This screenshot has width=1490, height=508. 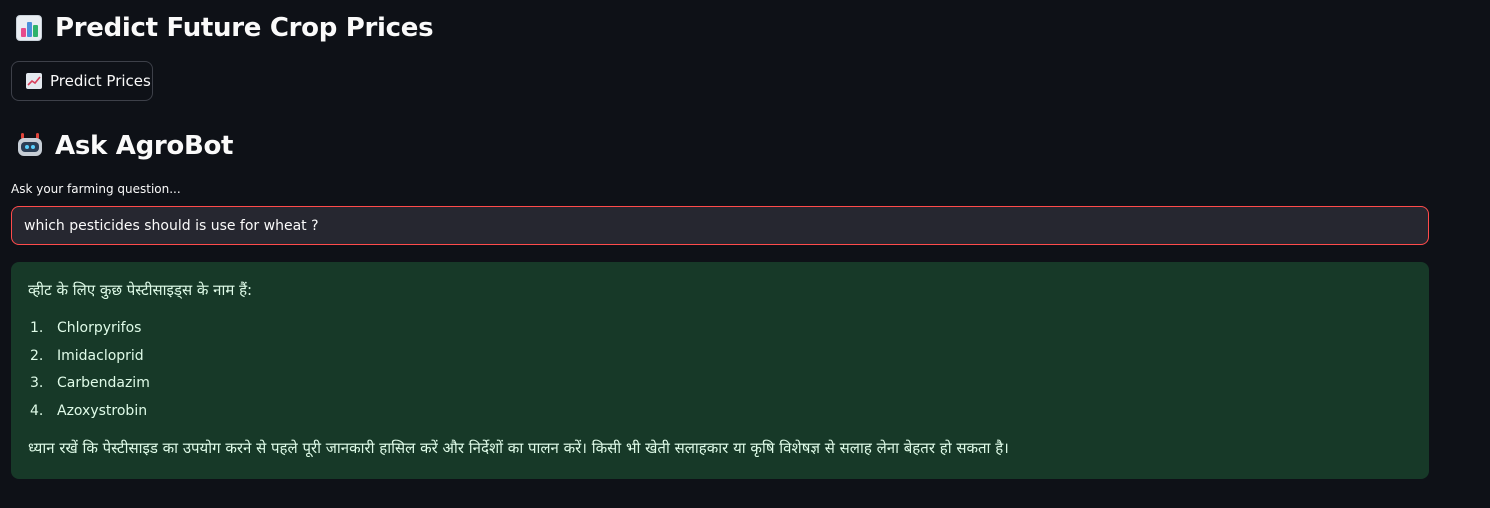 What do you see at coordinates (144, 146) in the screenshot?
I see `agrobot-title: Ask AgroBot` at bounding box center [144, 146].